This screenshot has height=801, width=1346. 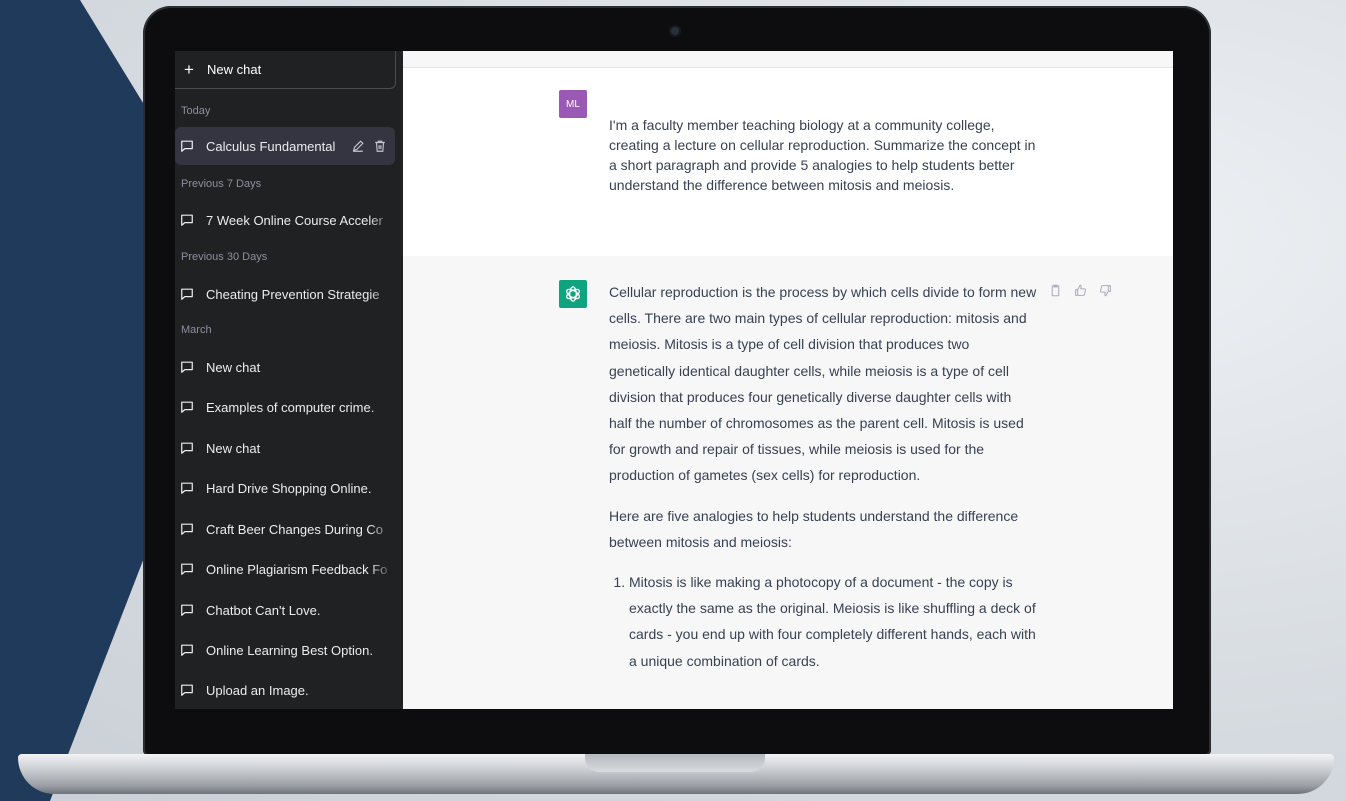 I want to click on new-chat-label: New chat, so click(x=234, y=69).